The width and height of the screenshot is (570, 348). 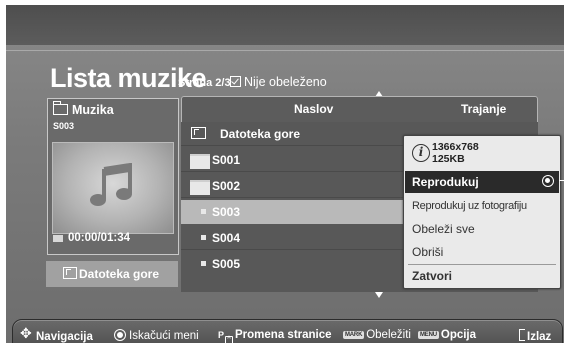 I want to click on help-option-label: Opcija, so click(x=458, y=335).